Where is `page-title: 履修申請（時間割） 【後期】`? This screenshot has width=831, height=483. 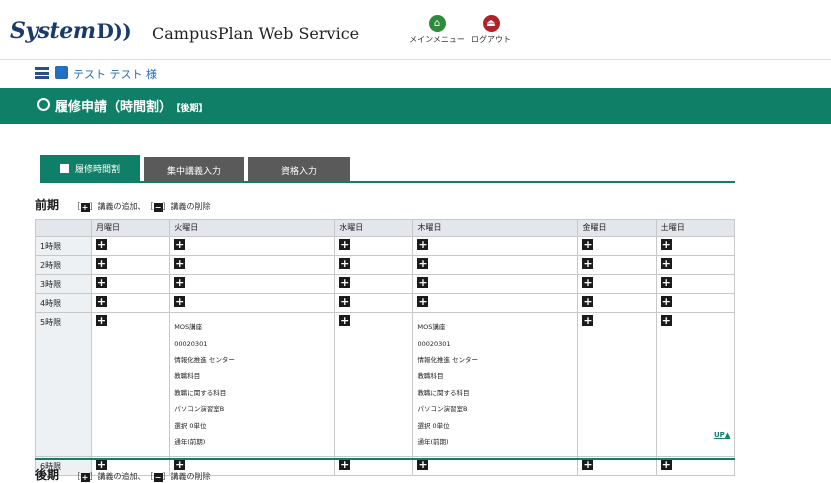 page-title: 履修申請（時間割） 【後期】 is located at coordinates (131, 105).